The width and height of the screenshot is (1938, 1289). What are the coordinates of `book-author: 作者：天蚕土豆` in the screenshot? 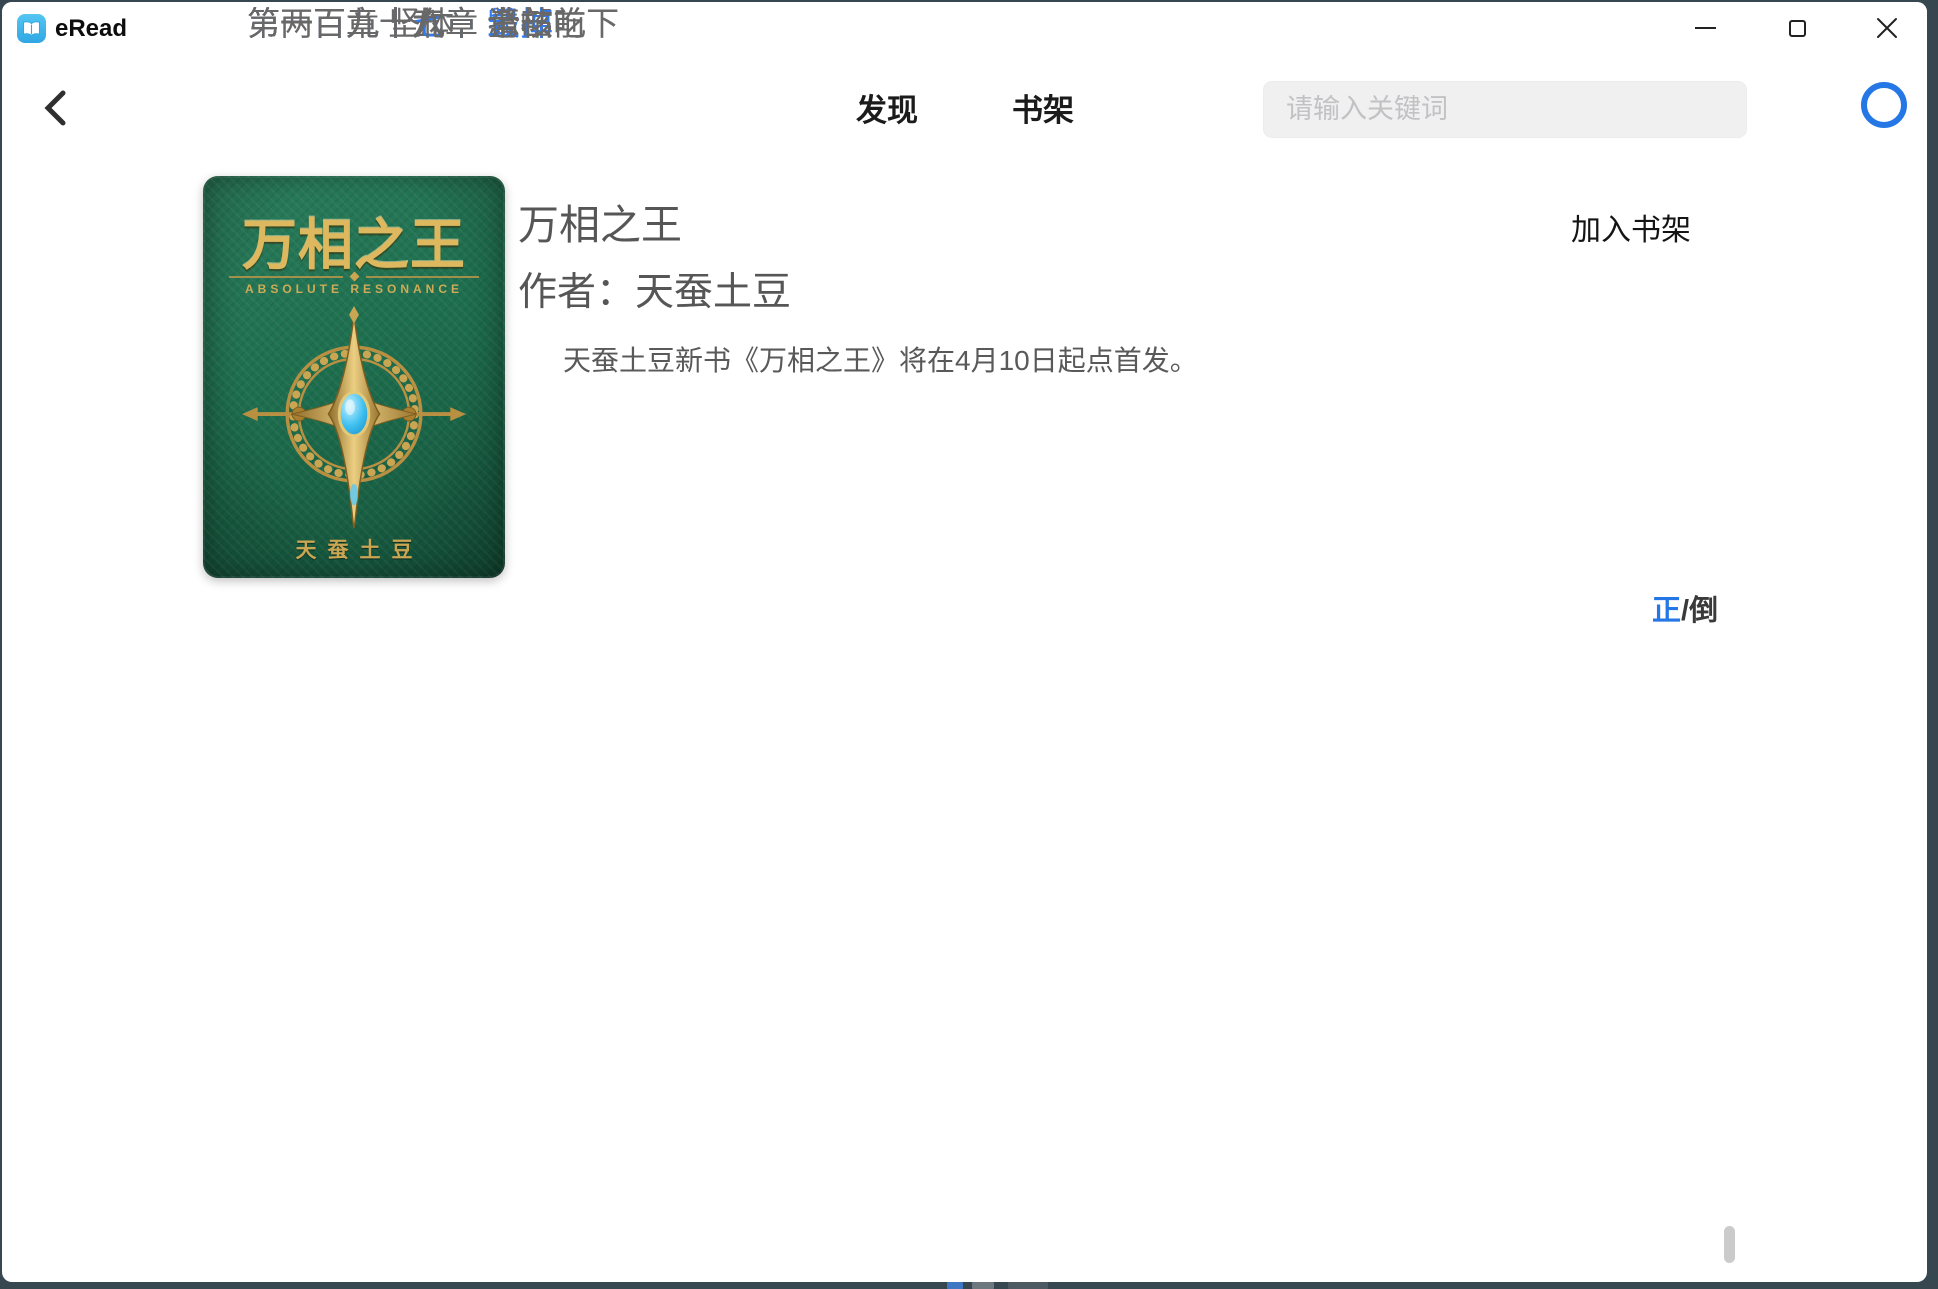 It's located at (655, 292).